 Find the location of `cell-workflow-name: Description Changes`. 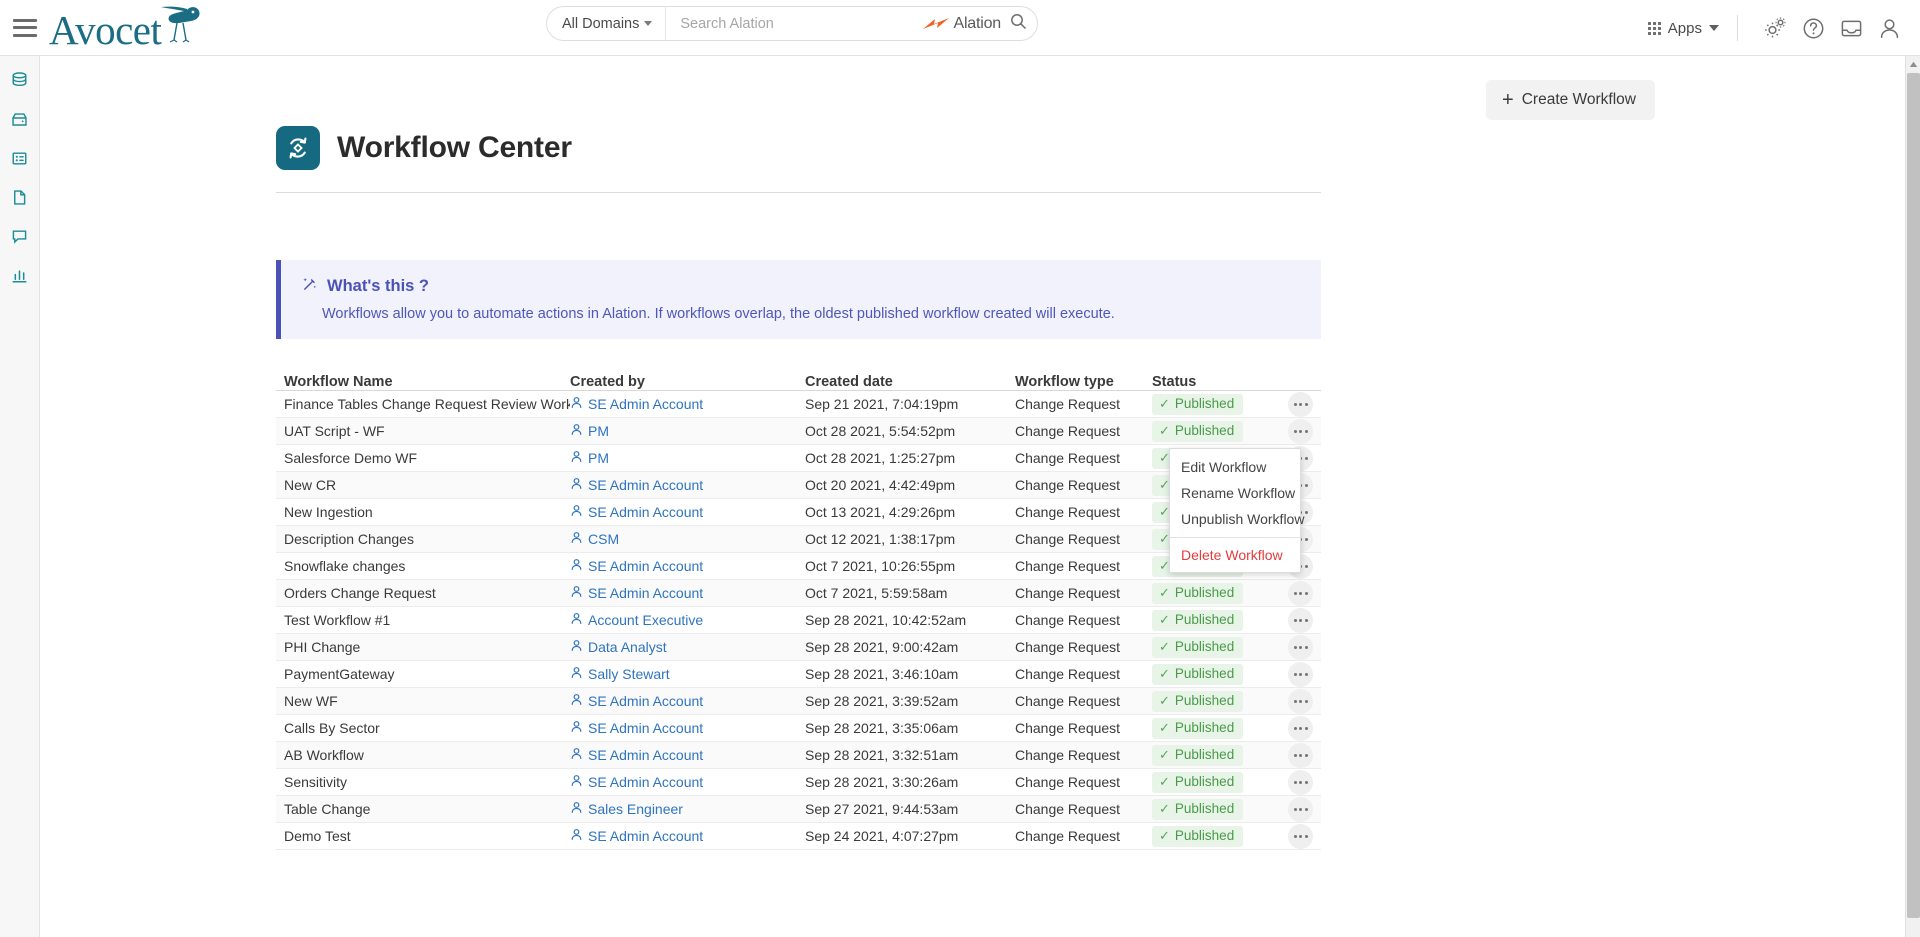

cell-workflow-name: Description Changes is located at coordinates (423, 539).